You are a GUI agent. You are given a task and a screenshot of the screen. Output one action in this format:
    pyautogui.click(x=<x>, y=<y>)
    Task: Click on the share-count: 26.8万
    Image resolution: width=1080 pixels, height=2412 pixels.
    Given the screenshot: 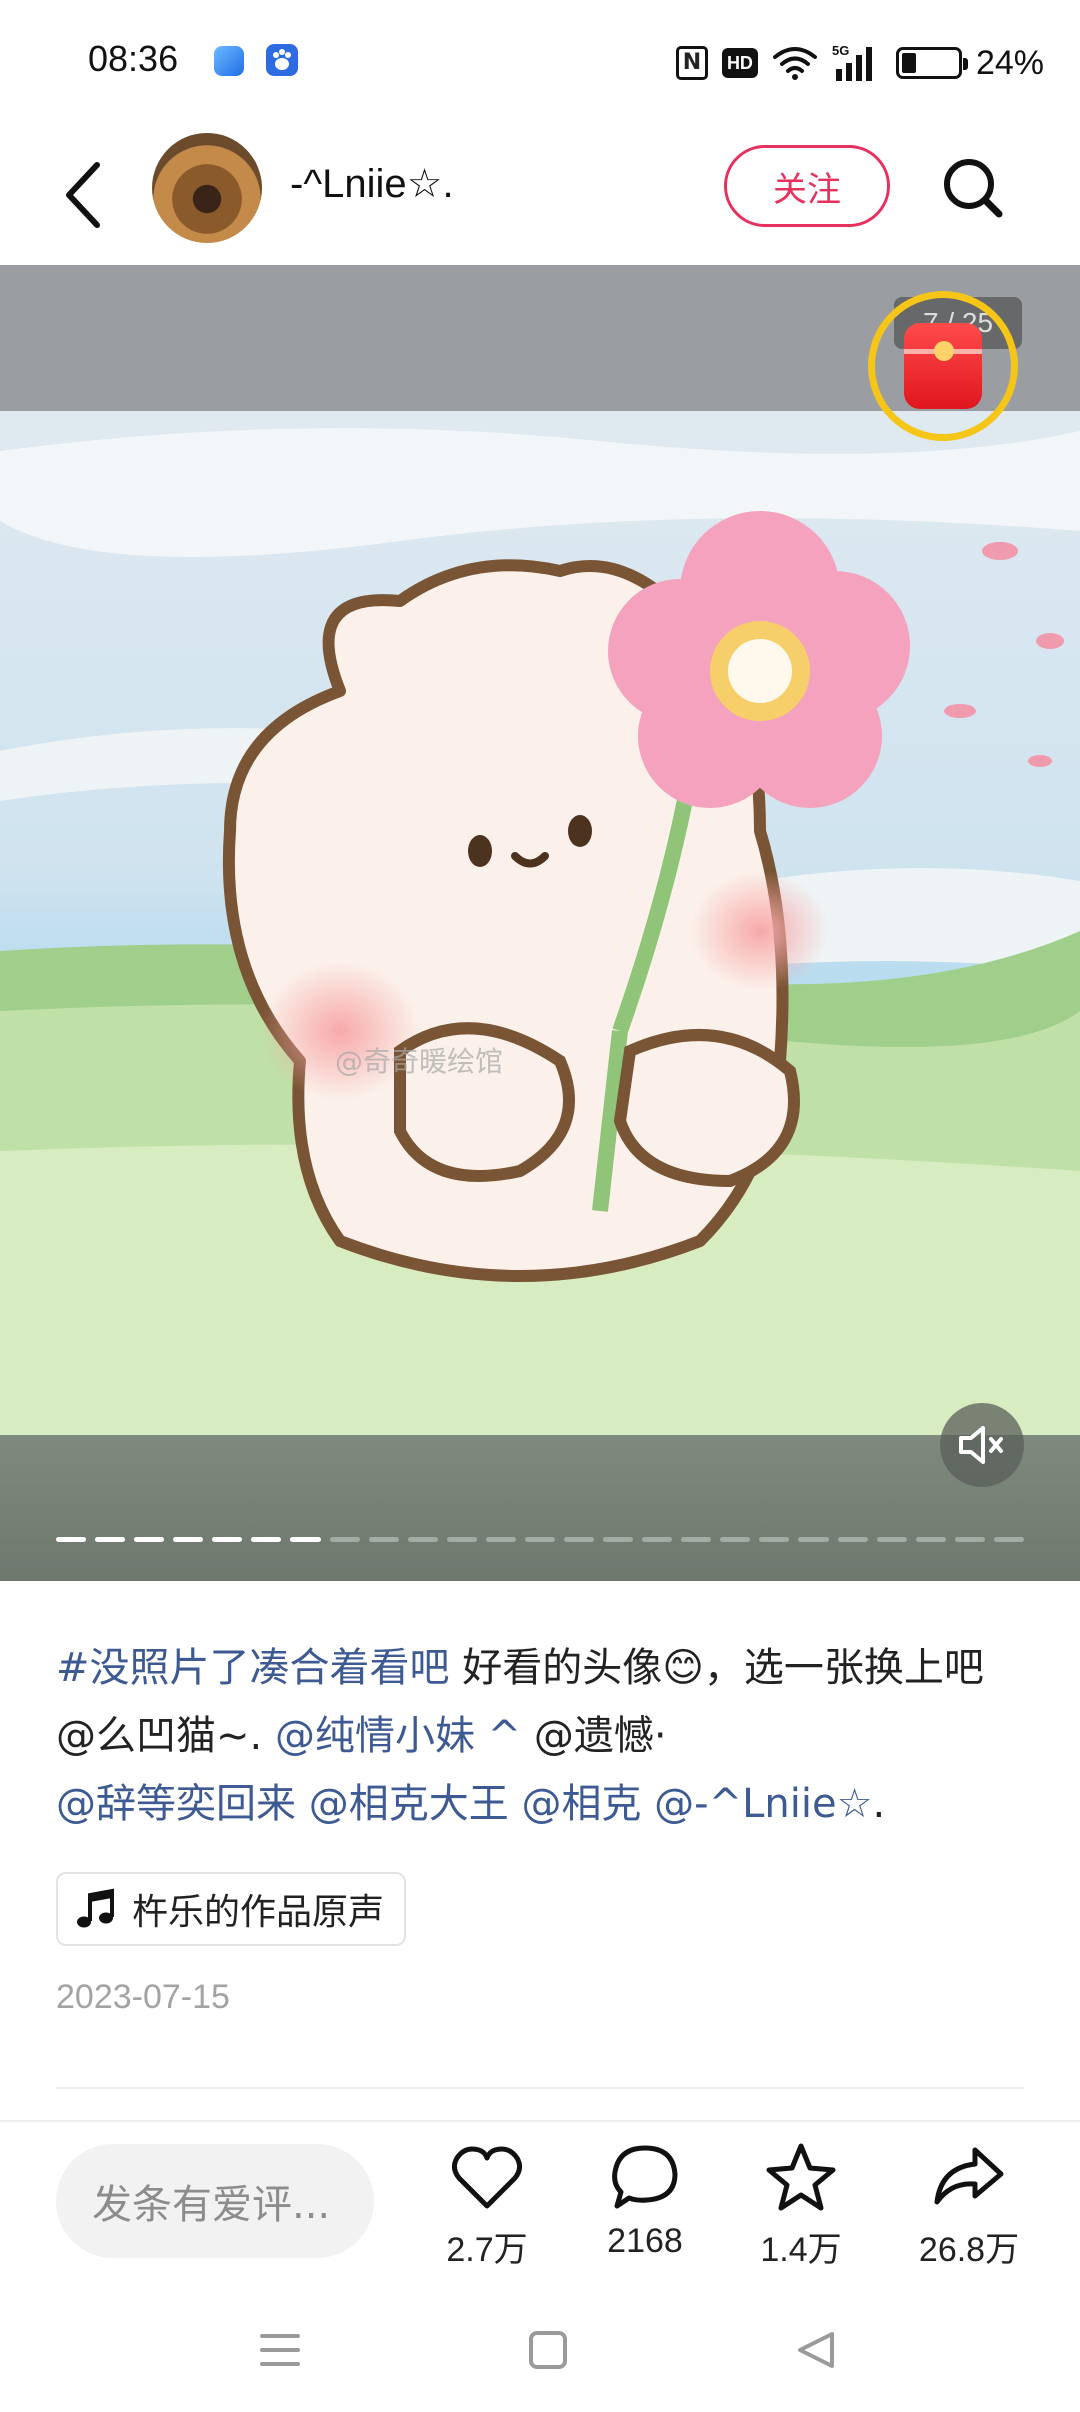 What is the action you would take?
    pyautogui.click(x=969, y=2250)
    